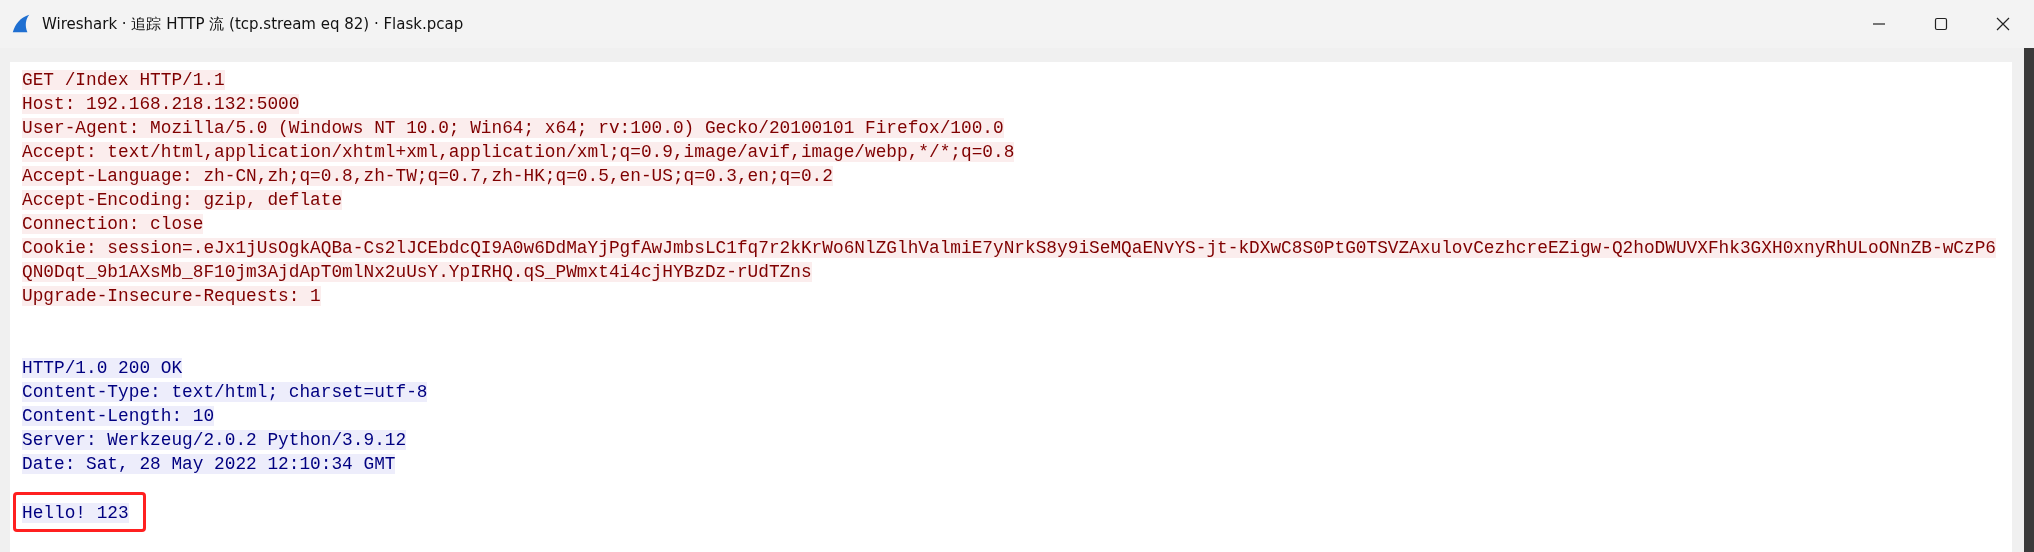 The width and height of the screenshot is (2034, 552). I want to click on window-title: Wireshark · 追踪 HTTP 流 (tcp.stream eq 82) · Flask.pcap, so click(253, 24).